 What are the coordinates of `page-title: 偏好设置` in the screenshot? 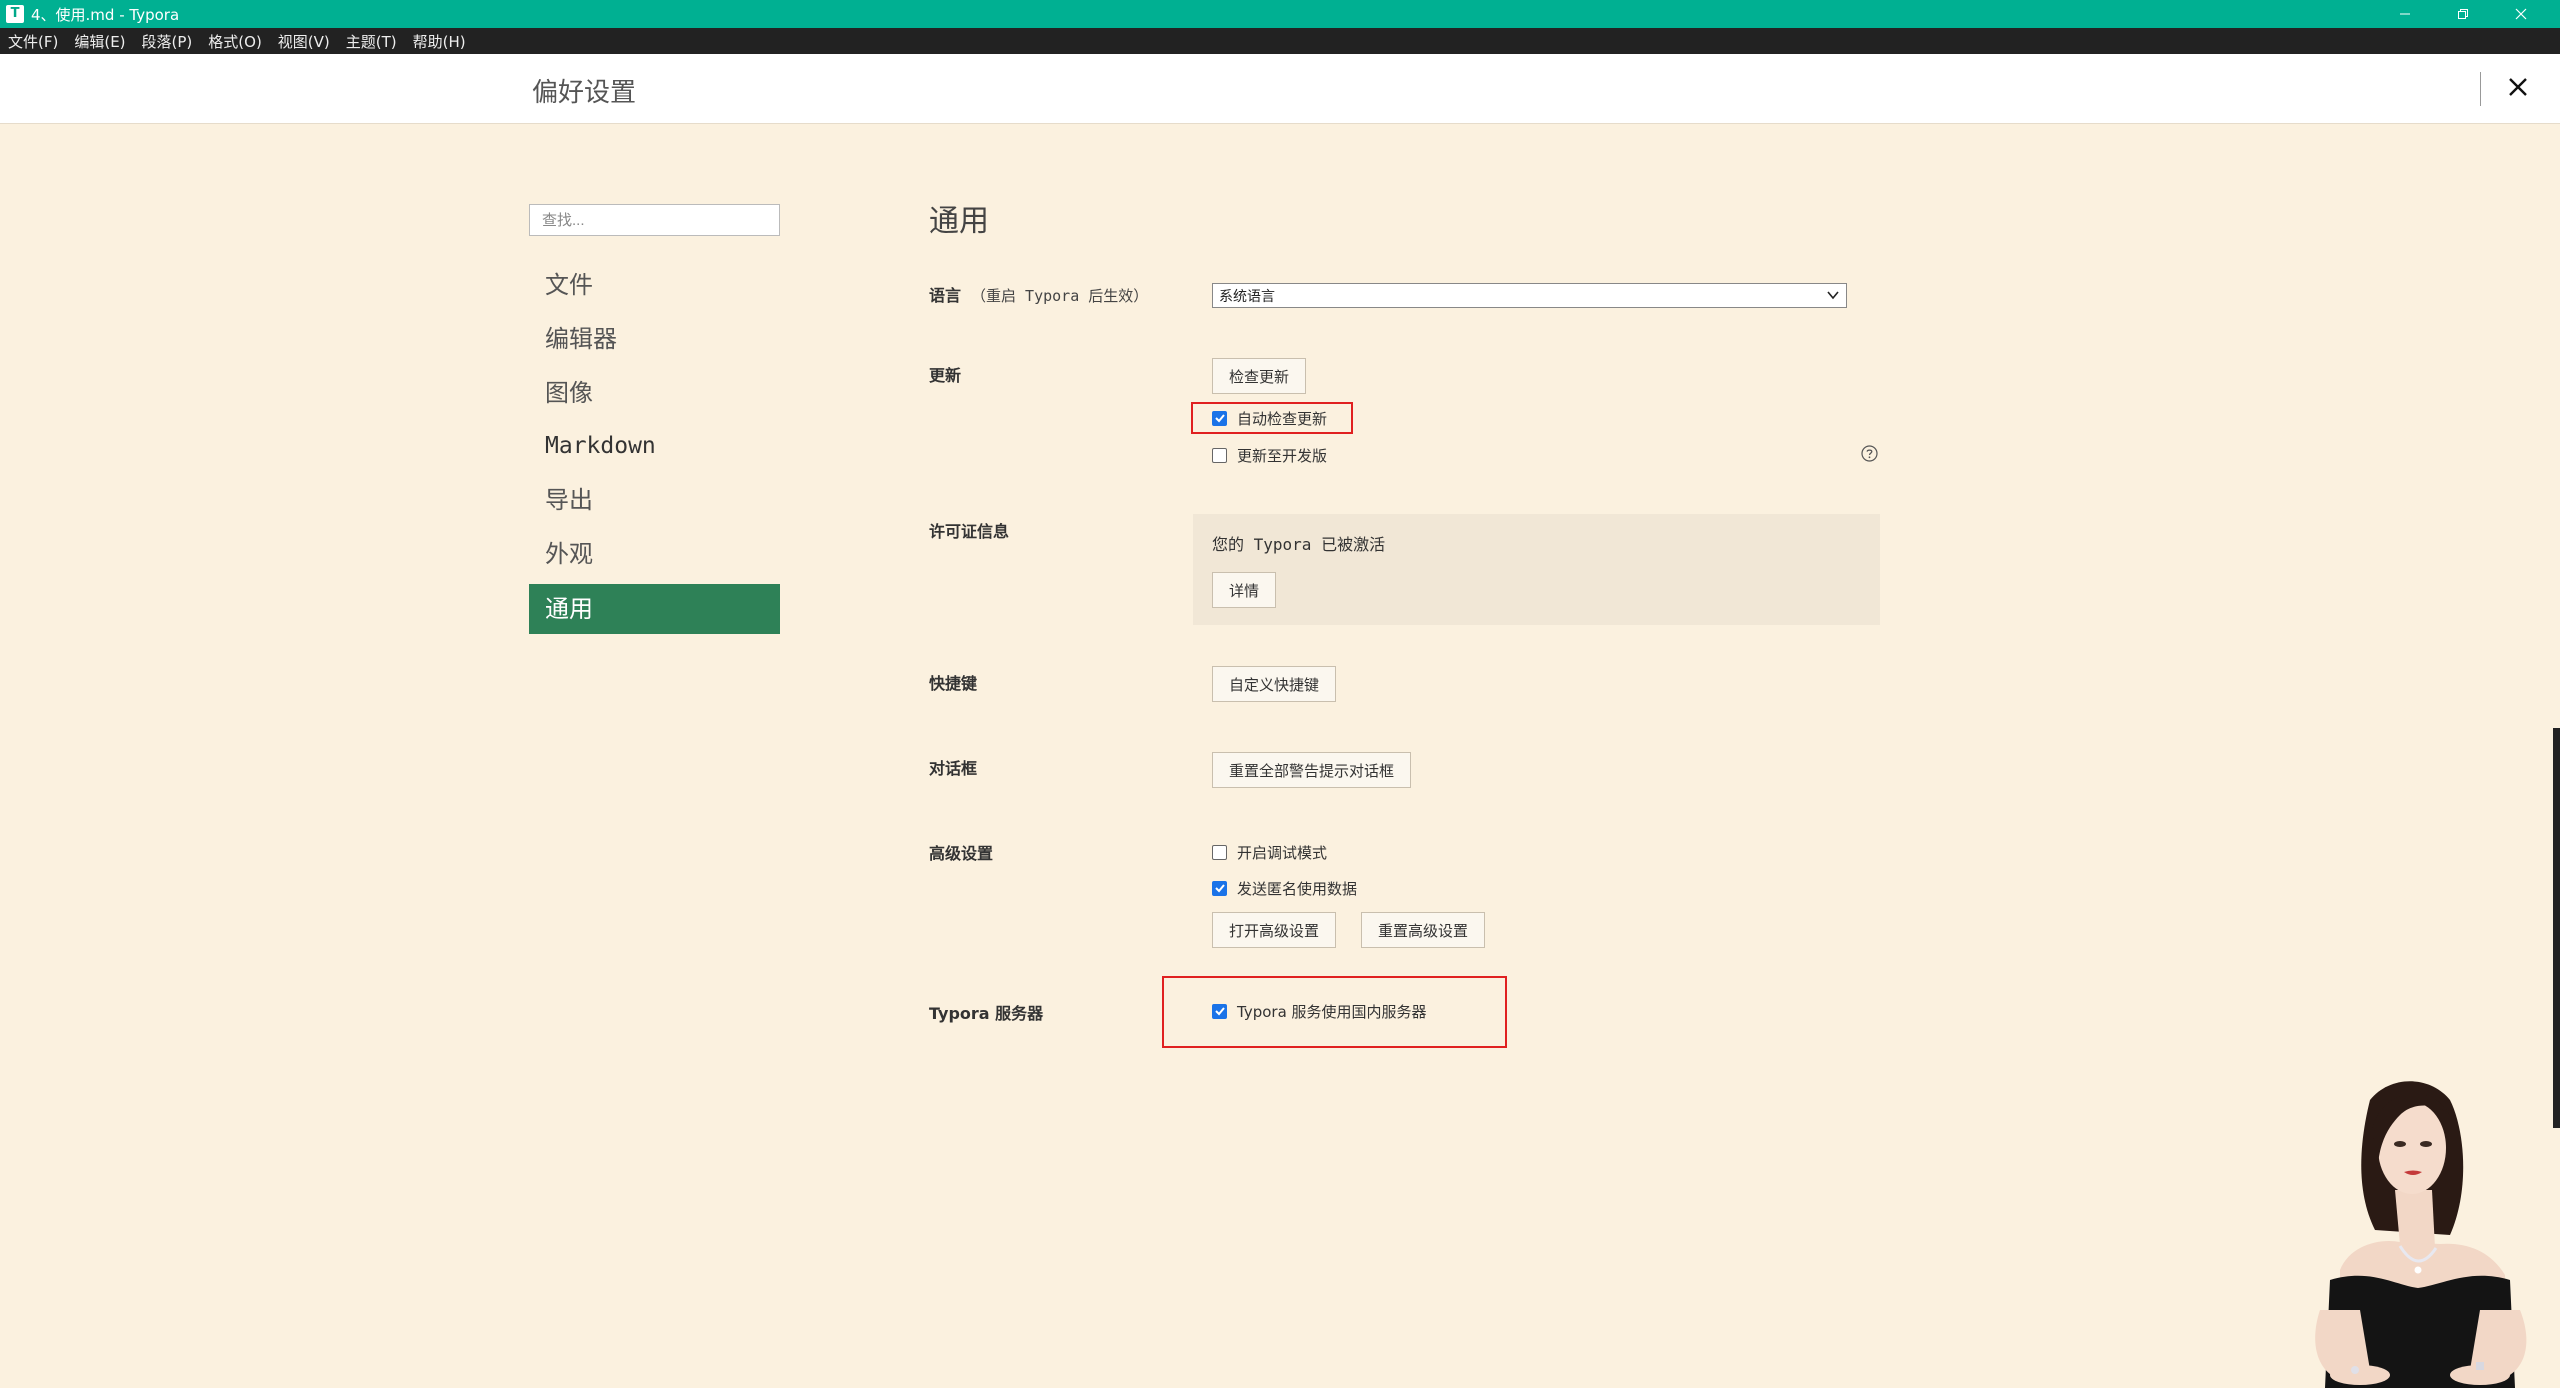 It's located at (584, 93).